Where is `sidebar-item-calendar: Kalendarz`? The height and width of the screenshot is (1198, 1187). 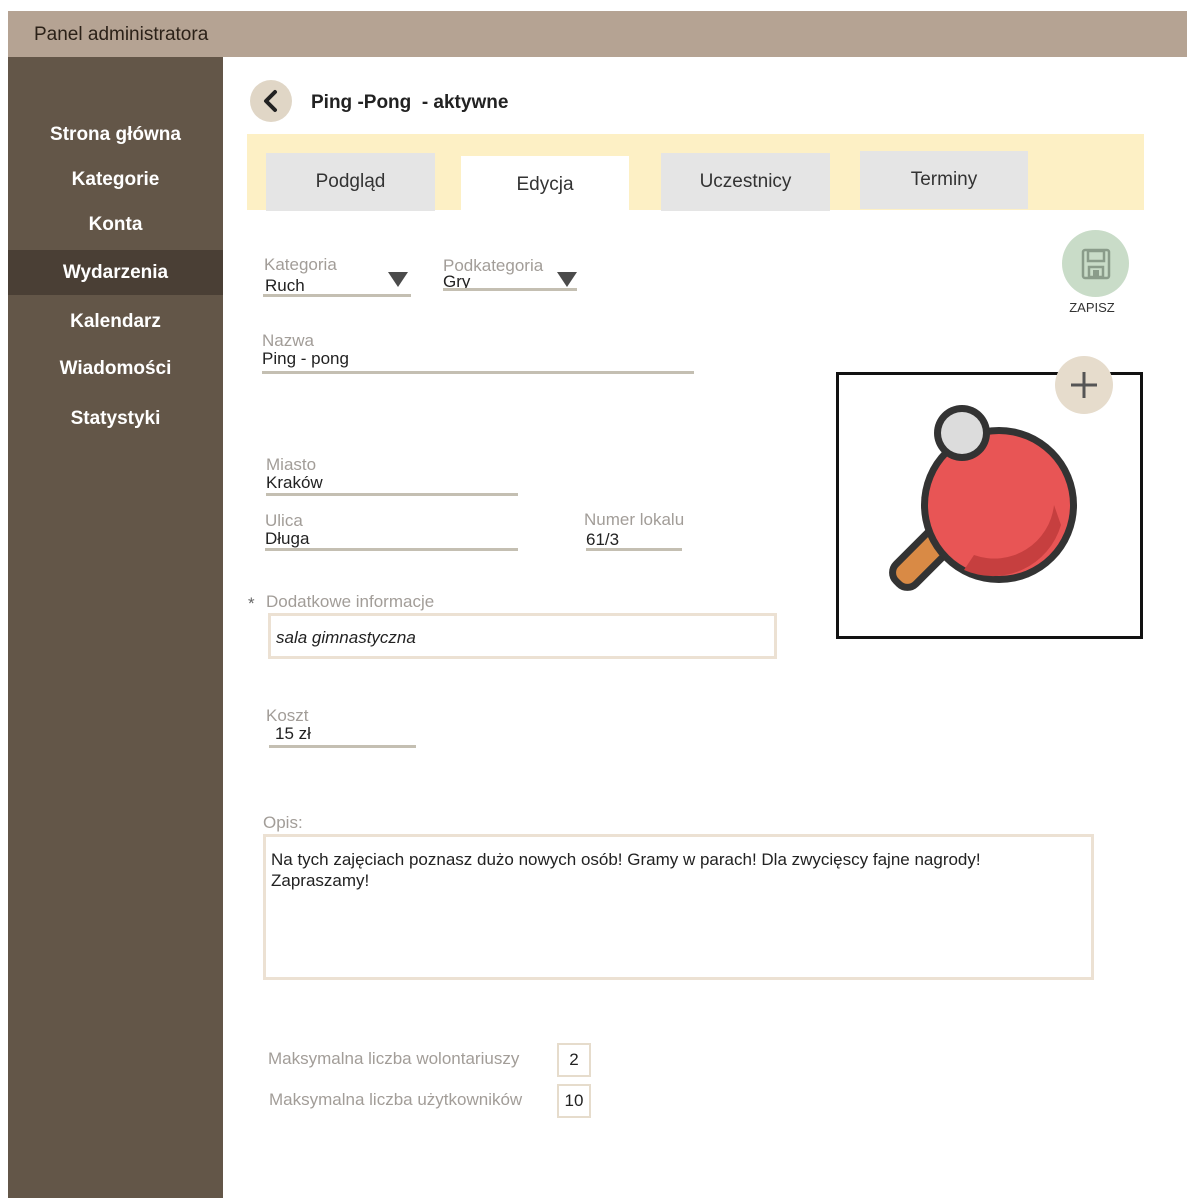 sidebar-item-calendar: Kalendarz is located at coordinates (115, 322).